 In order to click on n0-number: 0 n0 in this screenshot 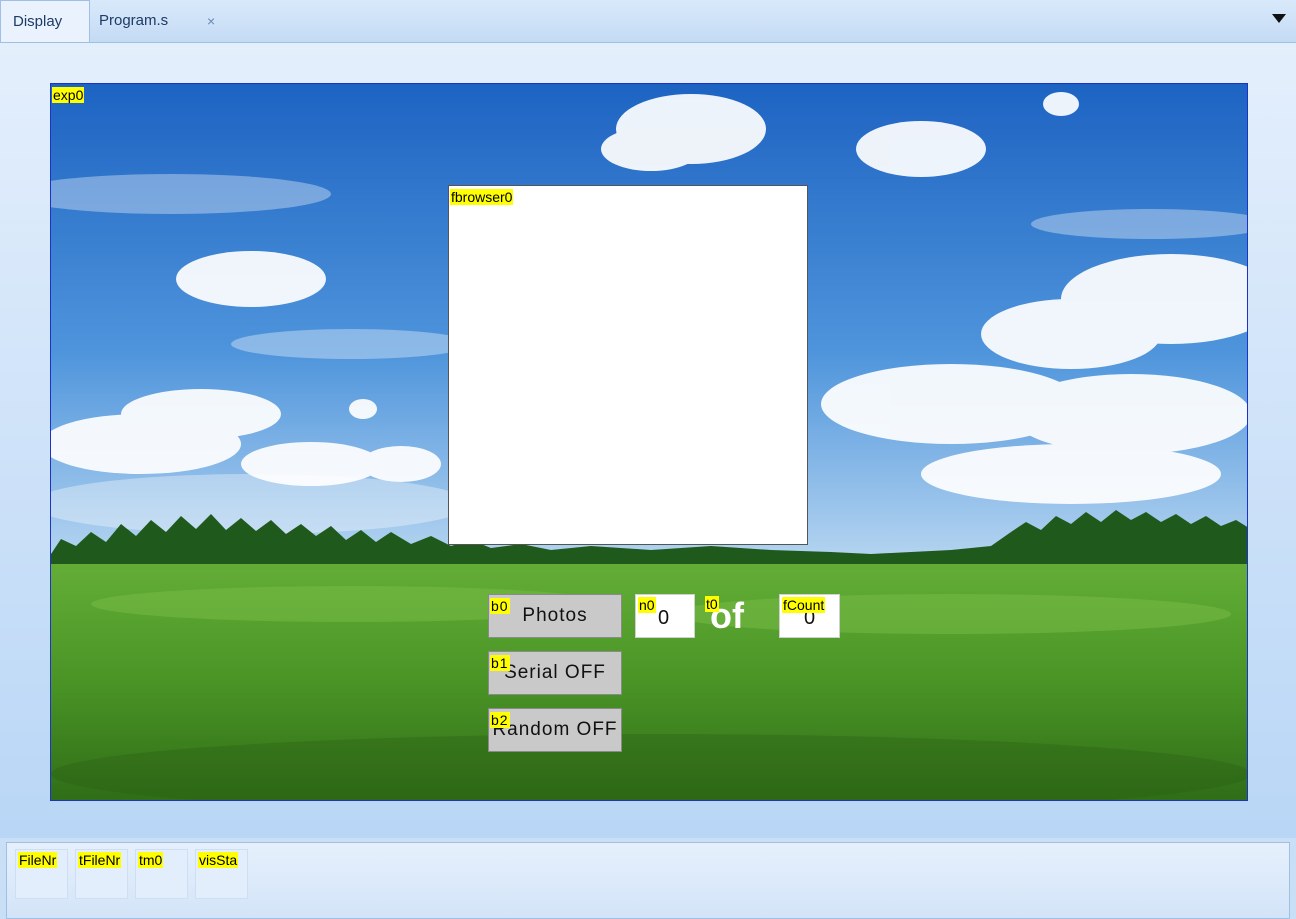, I will do `click(665, 616)`.